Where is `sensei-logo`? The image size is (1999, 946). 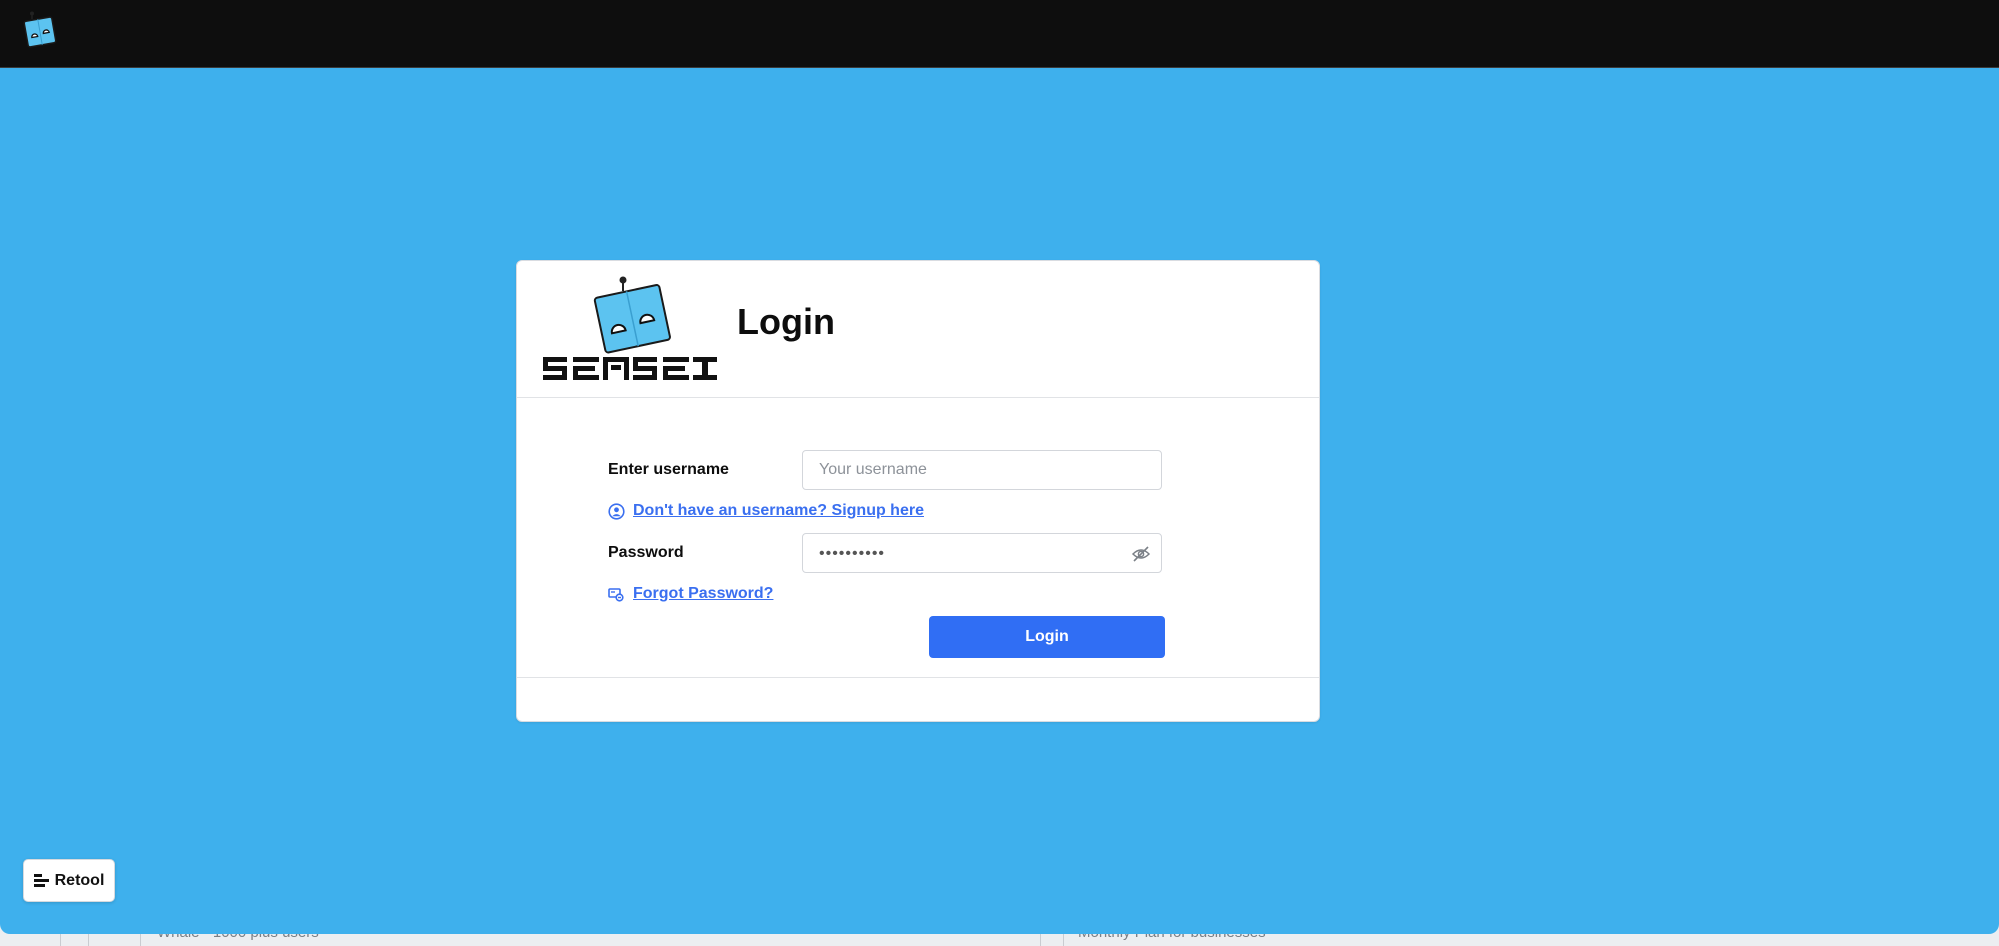
sensei-logo is located at coordinates (630, 328).